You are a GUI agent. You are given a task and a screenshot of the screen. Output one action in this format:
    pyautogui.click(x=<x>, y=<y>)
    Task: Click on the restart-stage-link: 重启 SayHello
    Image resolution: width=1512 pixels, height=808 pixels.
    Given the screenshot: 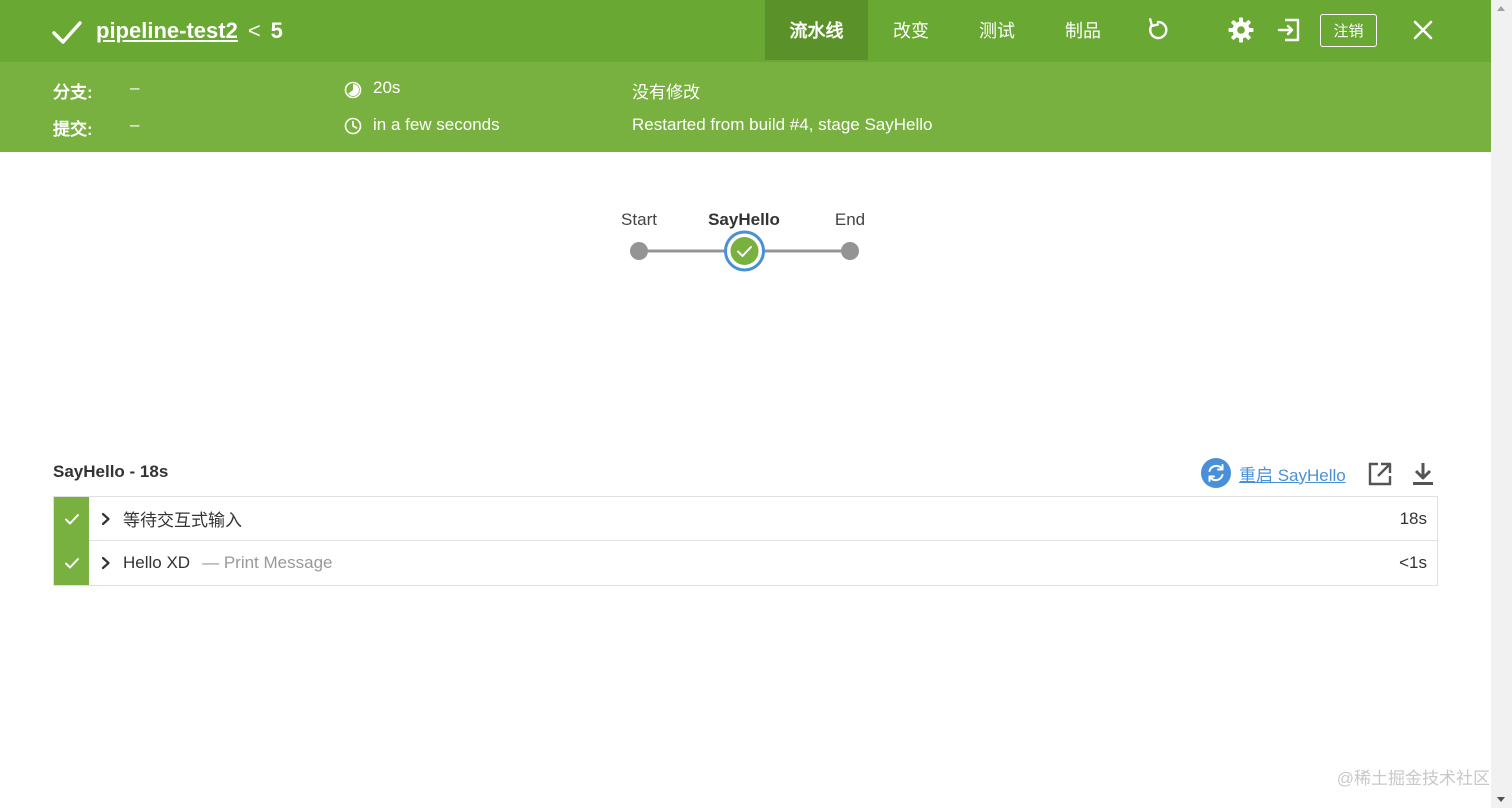 What is the action you would take?
    pyautogui.click(x=1292, y=473)
    